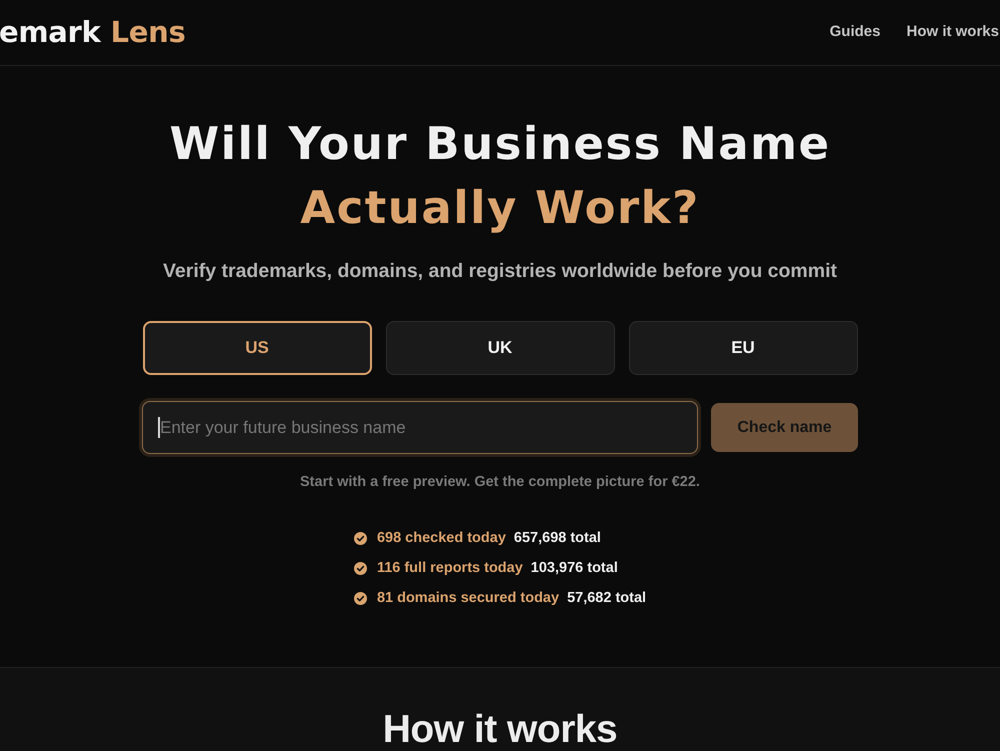 This screenshot has width=1000, height=751. What do you see at coordinates (743, 348) in the screenshot?
I see `region-tab: EU` at bounding box center [743, 348].